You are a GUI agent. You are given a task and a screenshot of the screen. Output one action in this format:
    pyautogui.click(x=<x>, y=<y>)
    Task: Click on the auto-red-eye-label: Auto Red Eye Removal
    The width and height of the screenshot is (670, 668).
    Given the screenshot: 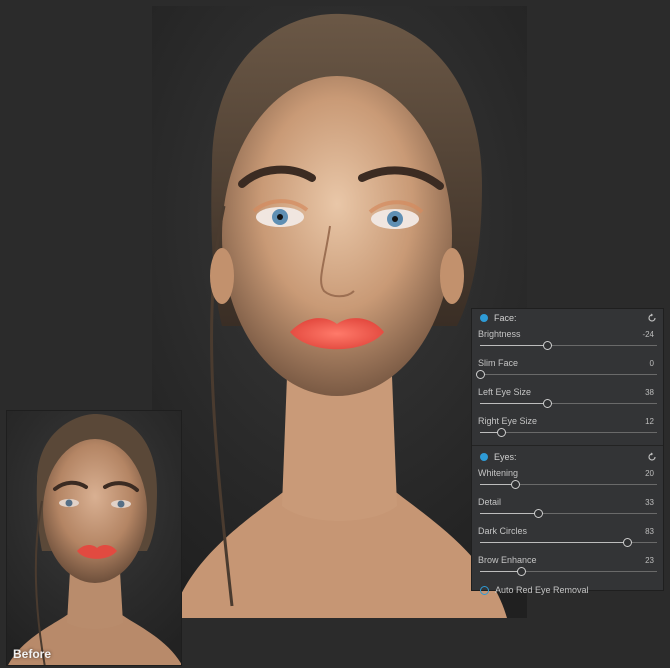 What is the action you would take?
    pyautogui.click(x=542, y=590)
    